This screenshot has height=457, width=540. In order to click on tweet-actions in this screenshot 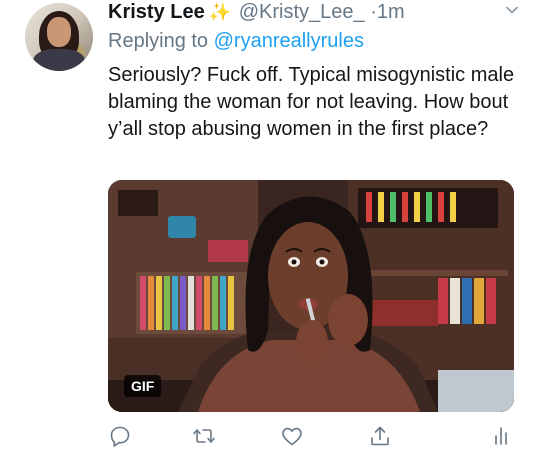, I will do `click(311, 436)`.